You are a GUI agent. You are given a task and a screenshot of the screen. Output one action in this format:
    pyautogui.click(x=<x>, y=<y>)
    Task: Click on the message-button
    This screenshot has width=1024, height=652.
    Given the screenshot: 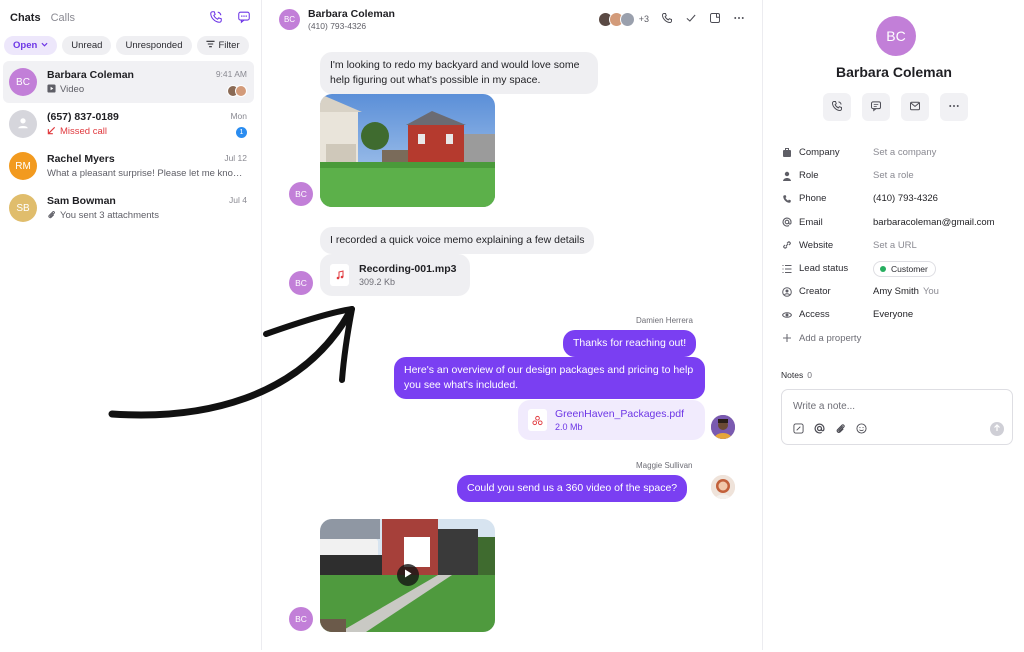 What is the action you would take?
    pyautogui.click(x=876, y=107)
    